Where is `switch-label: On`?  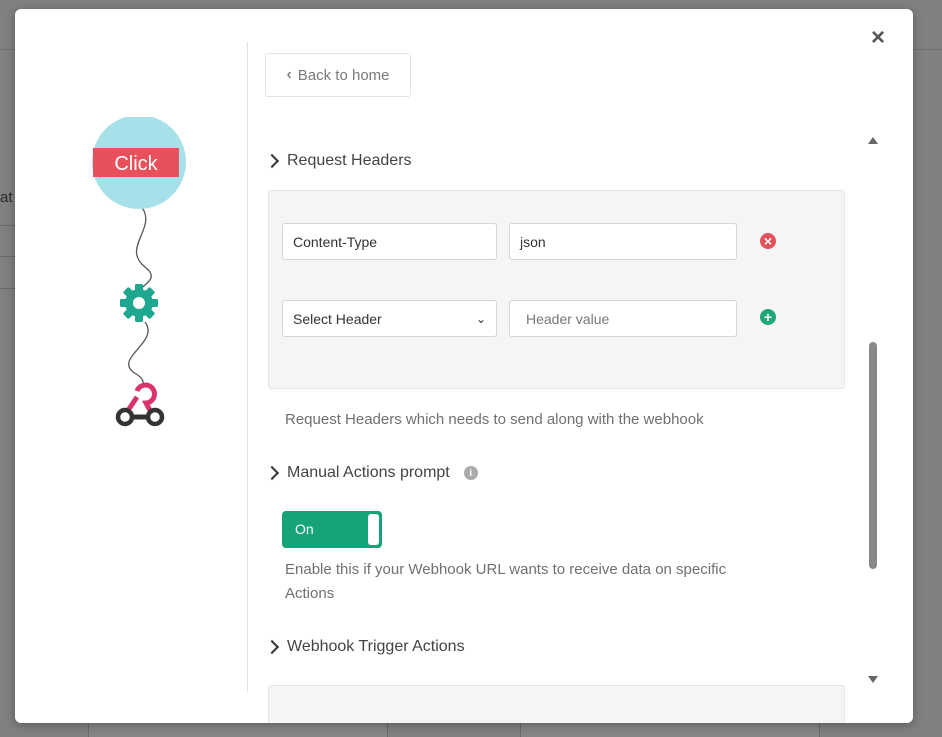 switch-label: On is located at coordinates (304, 529).